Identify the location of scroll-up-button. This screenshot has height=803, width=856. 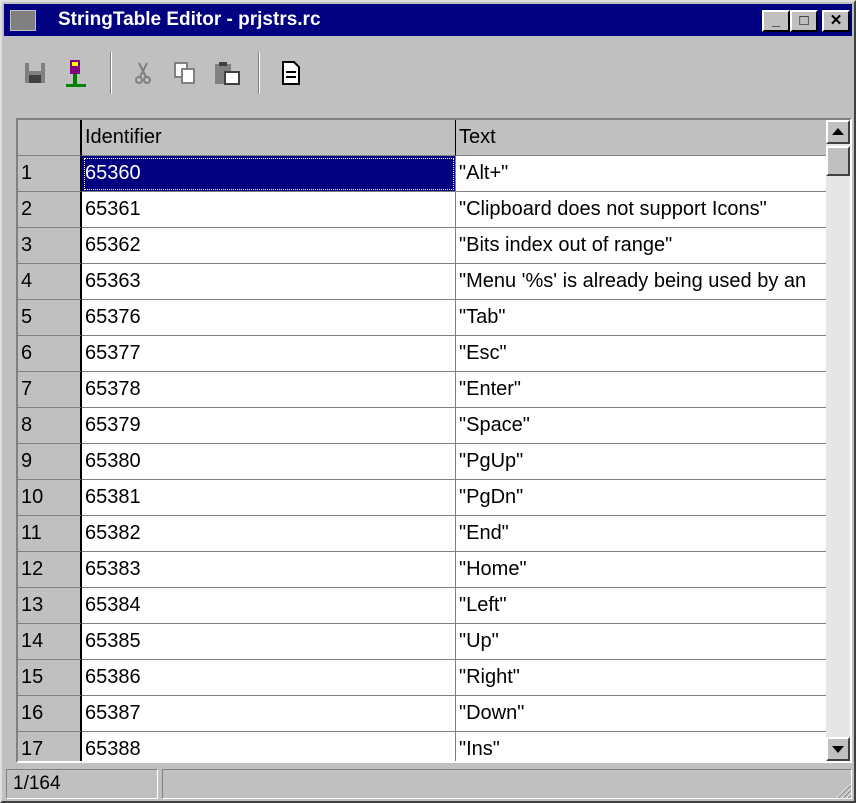
(838, 132).